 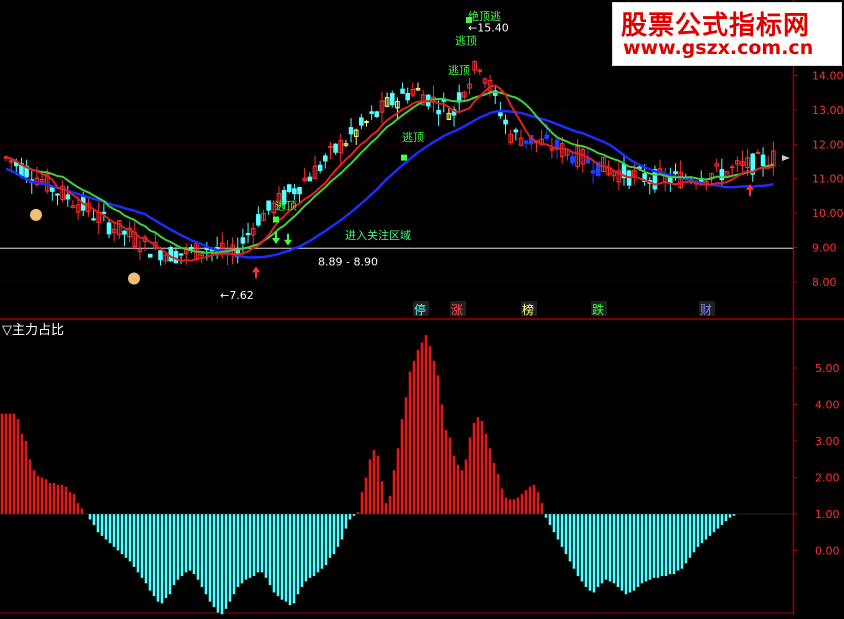 What do you see at coordinates (378, 235) in the screenshot?
I see `focus-zone-label: 进入关注区域` at bounding box center [378, 235].